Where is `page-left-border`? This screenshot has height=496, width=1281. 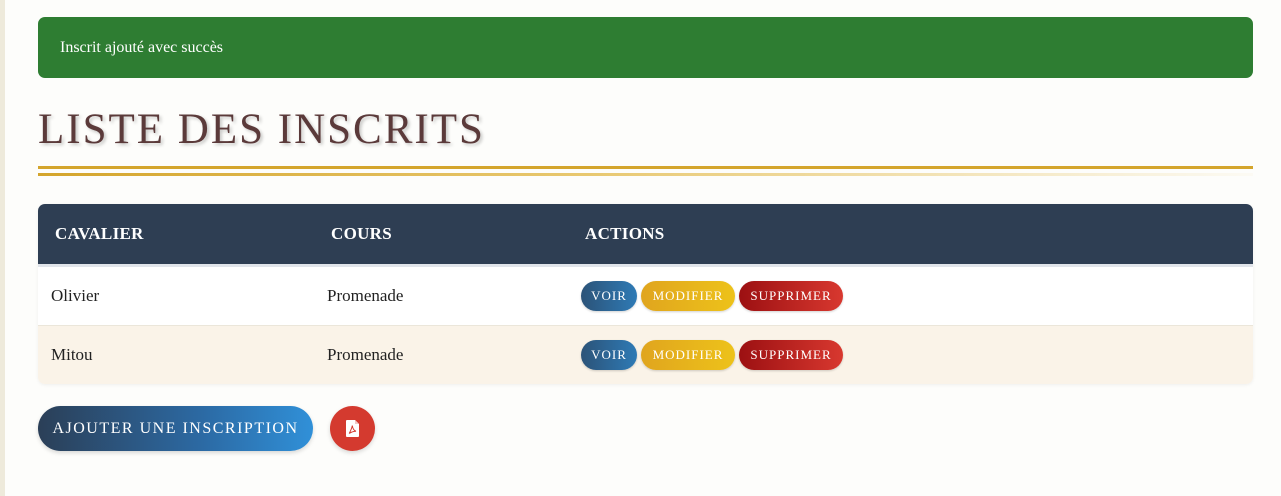
page-left-border is located at coordinates (2, 248).